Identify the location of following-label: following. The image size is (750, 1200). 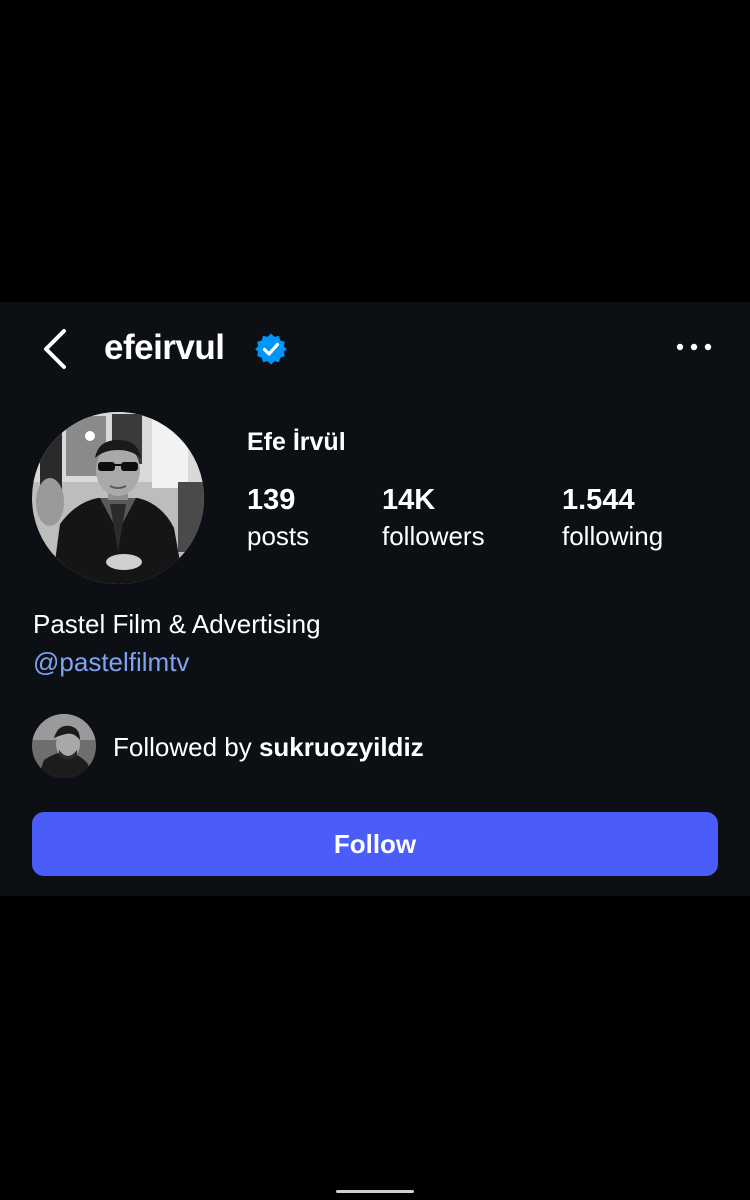
(613, 536).